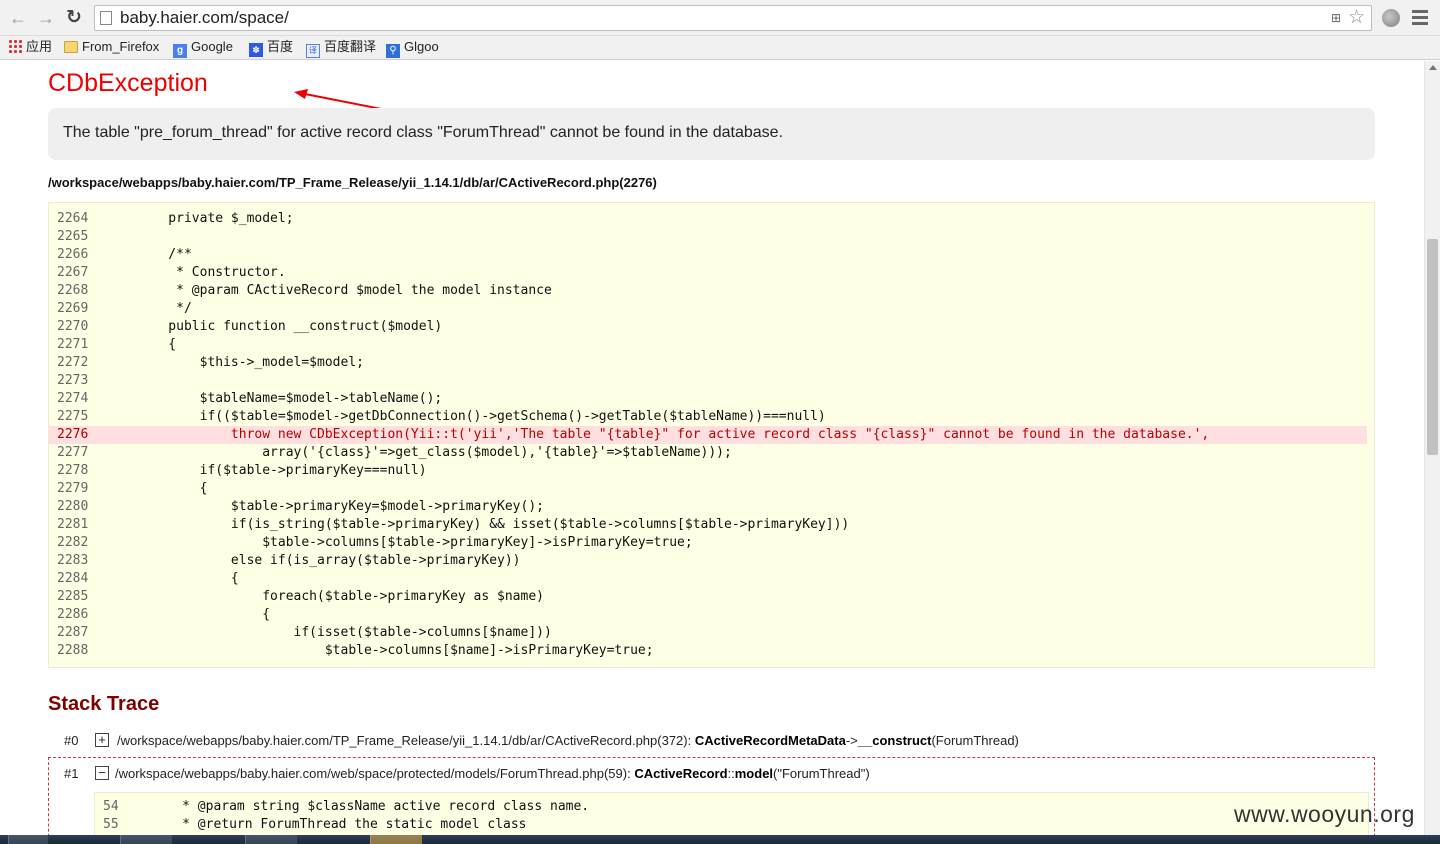 This screenshot has height=844, width=1440. Describe the element at coordinates (313, 51) in the screenshot. I see `translate-icon: 译` at that location.